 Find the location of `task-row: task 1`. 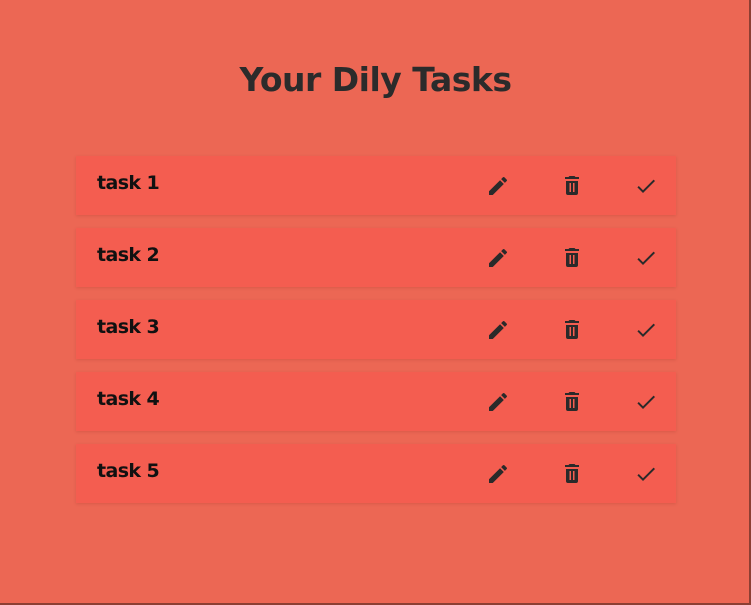

task-row: task 1 is located at coordinates (376, 185).